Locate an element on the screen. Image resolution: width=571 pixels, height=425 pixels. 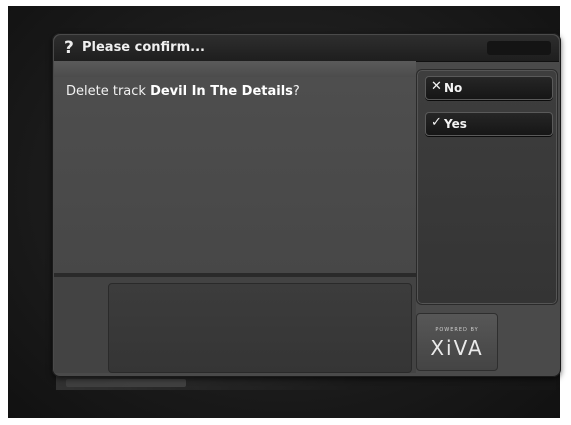
xiva-logo: POWERED BY XiVA is located at coordinates (457, 342).